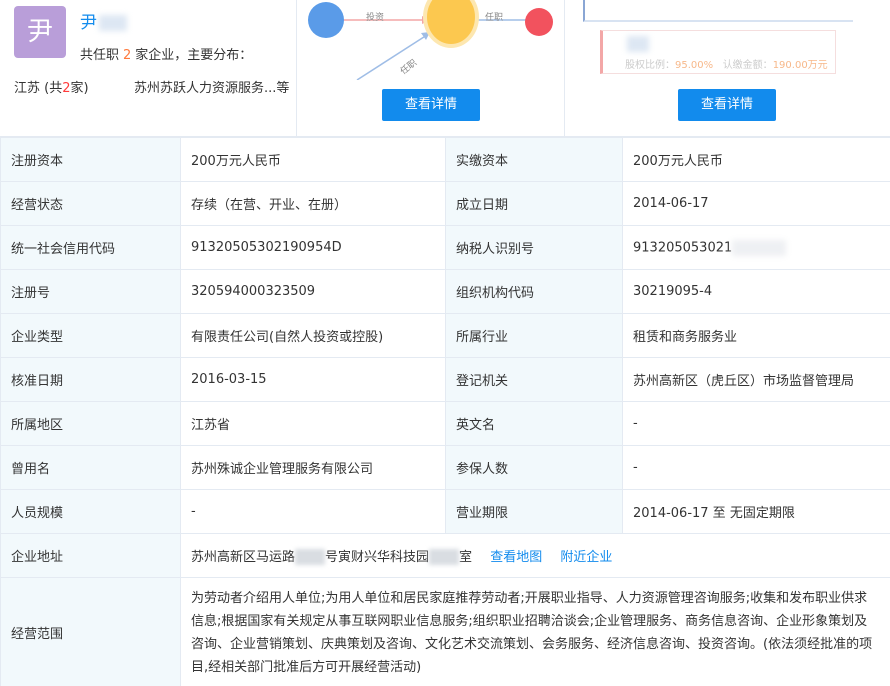 The image size is (890, 686). What do you see at coordinates (534, 379) in the screenshot?
I see `field-label: 登记机关` at bounding box center [534, 379].